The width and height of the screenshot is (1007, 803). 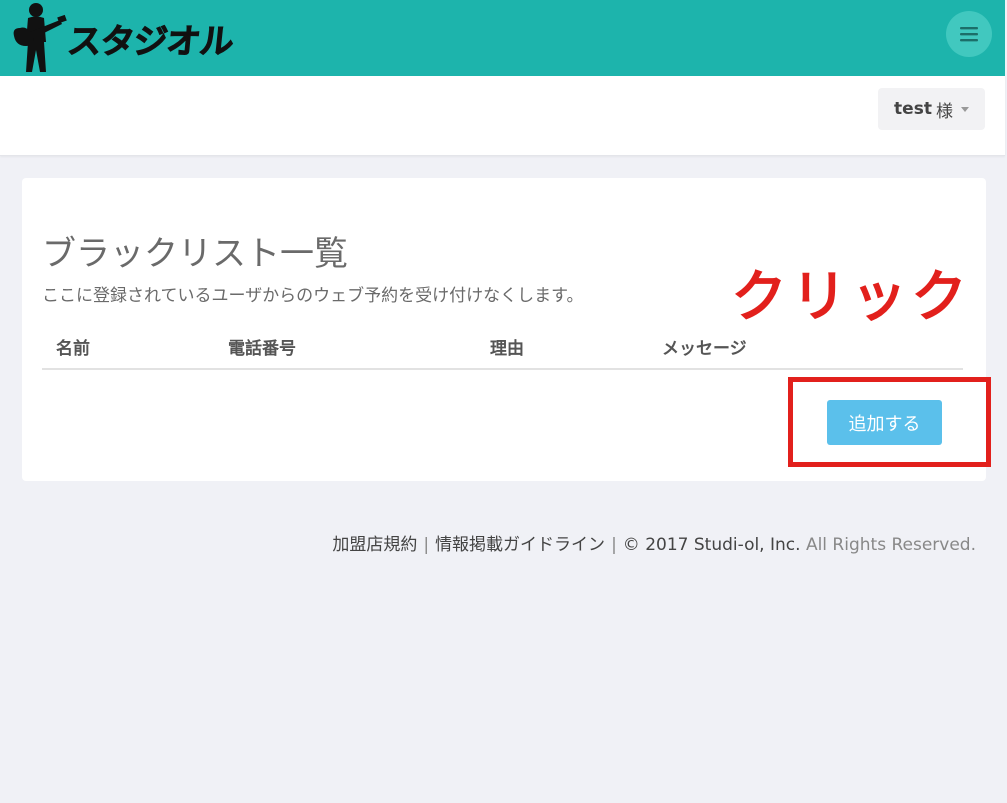 I want to click on caret-down-icon, so click(x=964, y=109).